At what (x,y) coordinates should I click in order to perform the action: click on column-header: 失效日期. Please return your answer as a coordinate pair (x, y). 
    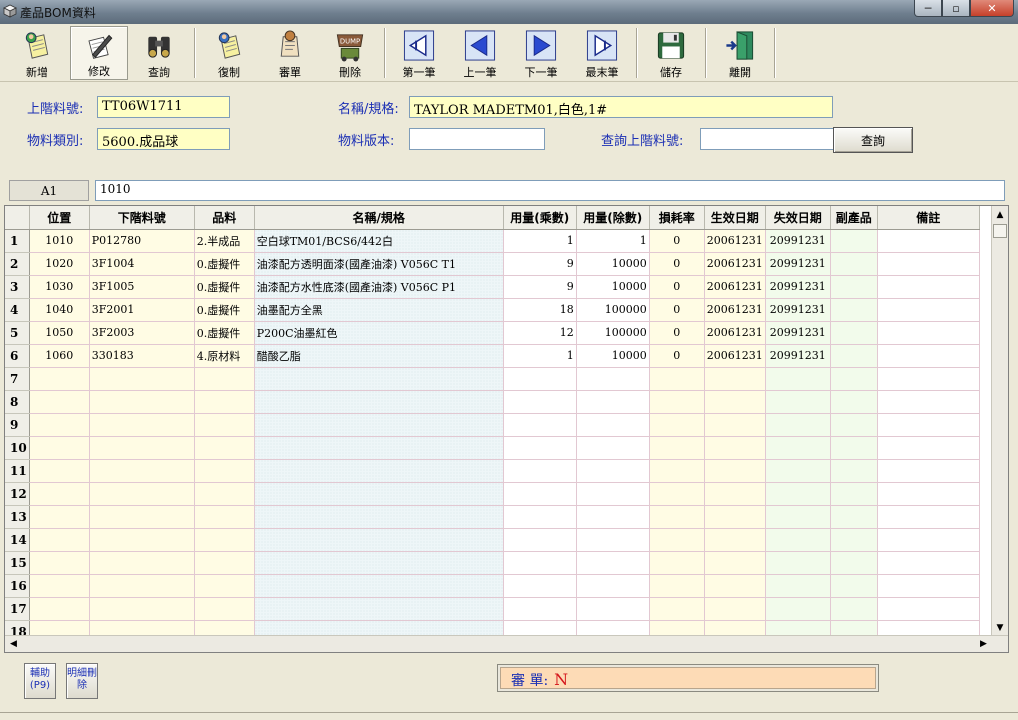
    Looking at the image, I should click on (798, 218).